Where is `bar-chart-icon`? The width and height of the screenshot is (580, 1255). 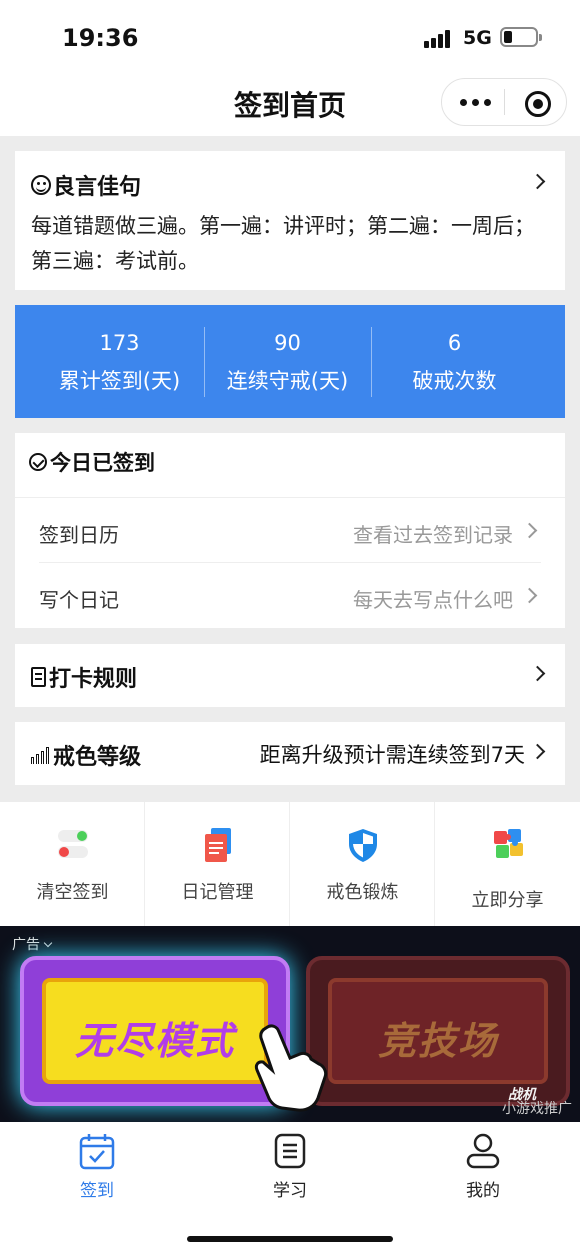 bar-chart-icon is located at coordinates (41, 755).